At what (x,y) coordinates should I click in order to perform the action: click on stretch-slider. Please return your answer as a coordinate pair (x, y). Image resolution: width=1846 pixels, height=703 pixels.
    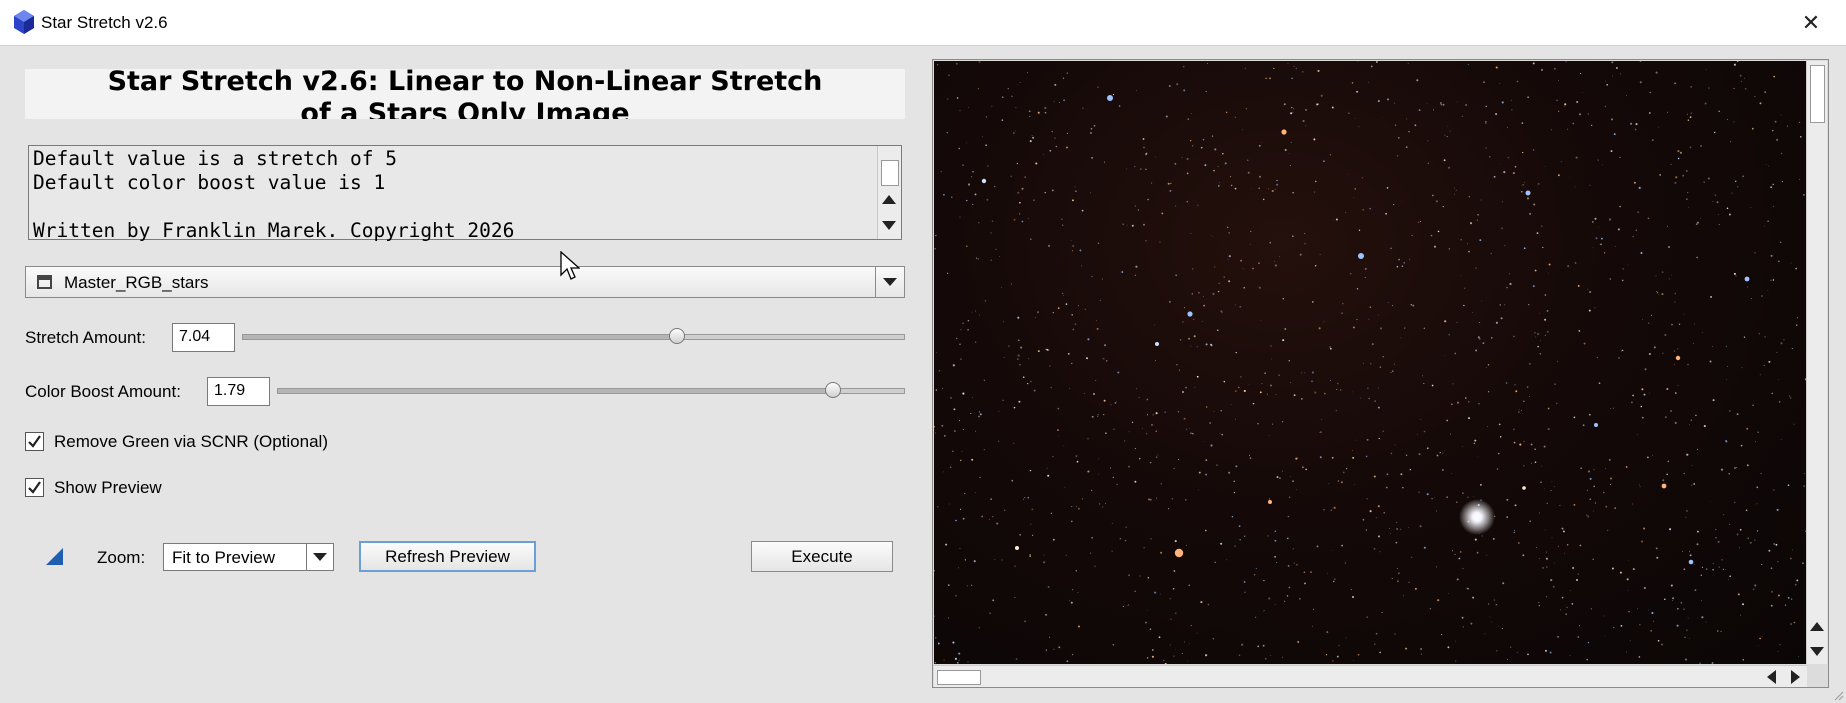
    Looking at the image, I should click on (573, 336).